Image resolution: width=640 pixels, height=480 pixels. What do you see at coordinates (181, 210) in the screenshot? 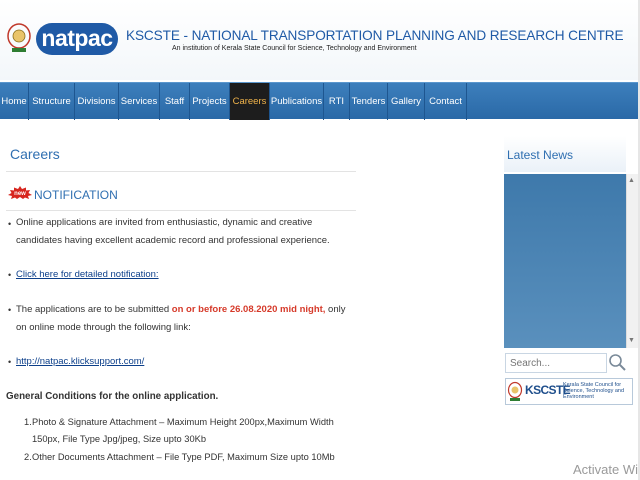
I see `notification-divider` at bounding box center [181, 210].